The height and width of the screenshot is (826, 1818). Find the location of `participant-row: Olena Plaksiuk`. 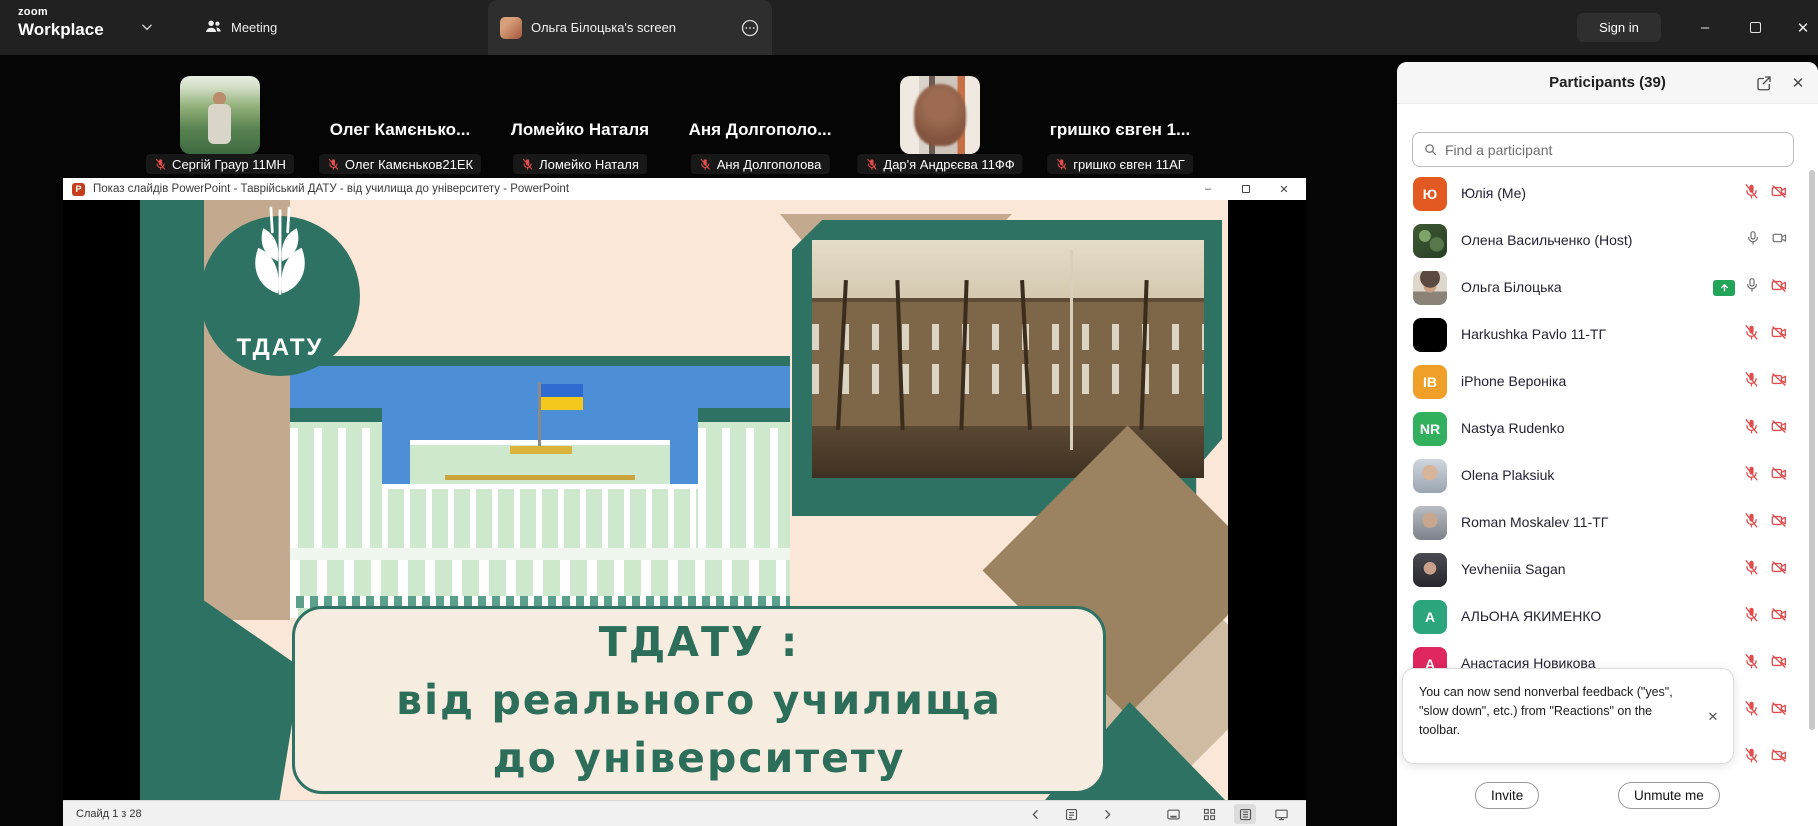

participant-row: Olena Plaksiuk is located at coordinates (1607, 475).